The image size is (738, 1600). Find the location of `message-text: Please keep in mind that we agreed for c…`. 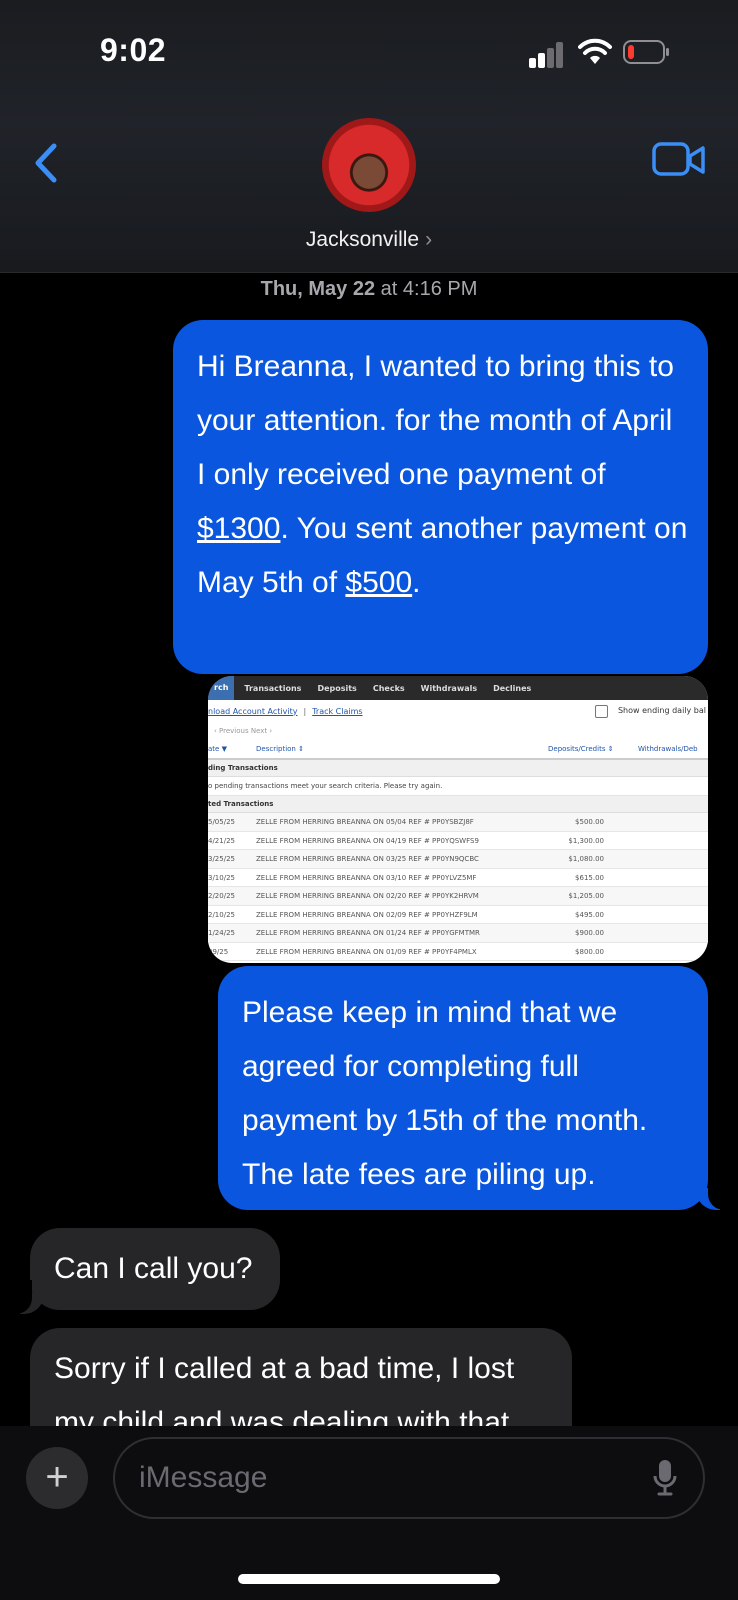

message-text: Please keep in mind that we agreed for c… is located at coordinates (445, 1093).